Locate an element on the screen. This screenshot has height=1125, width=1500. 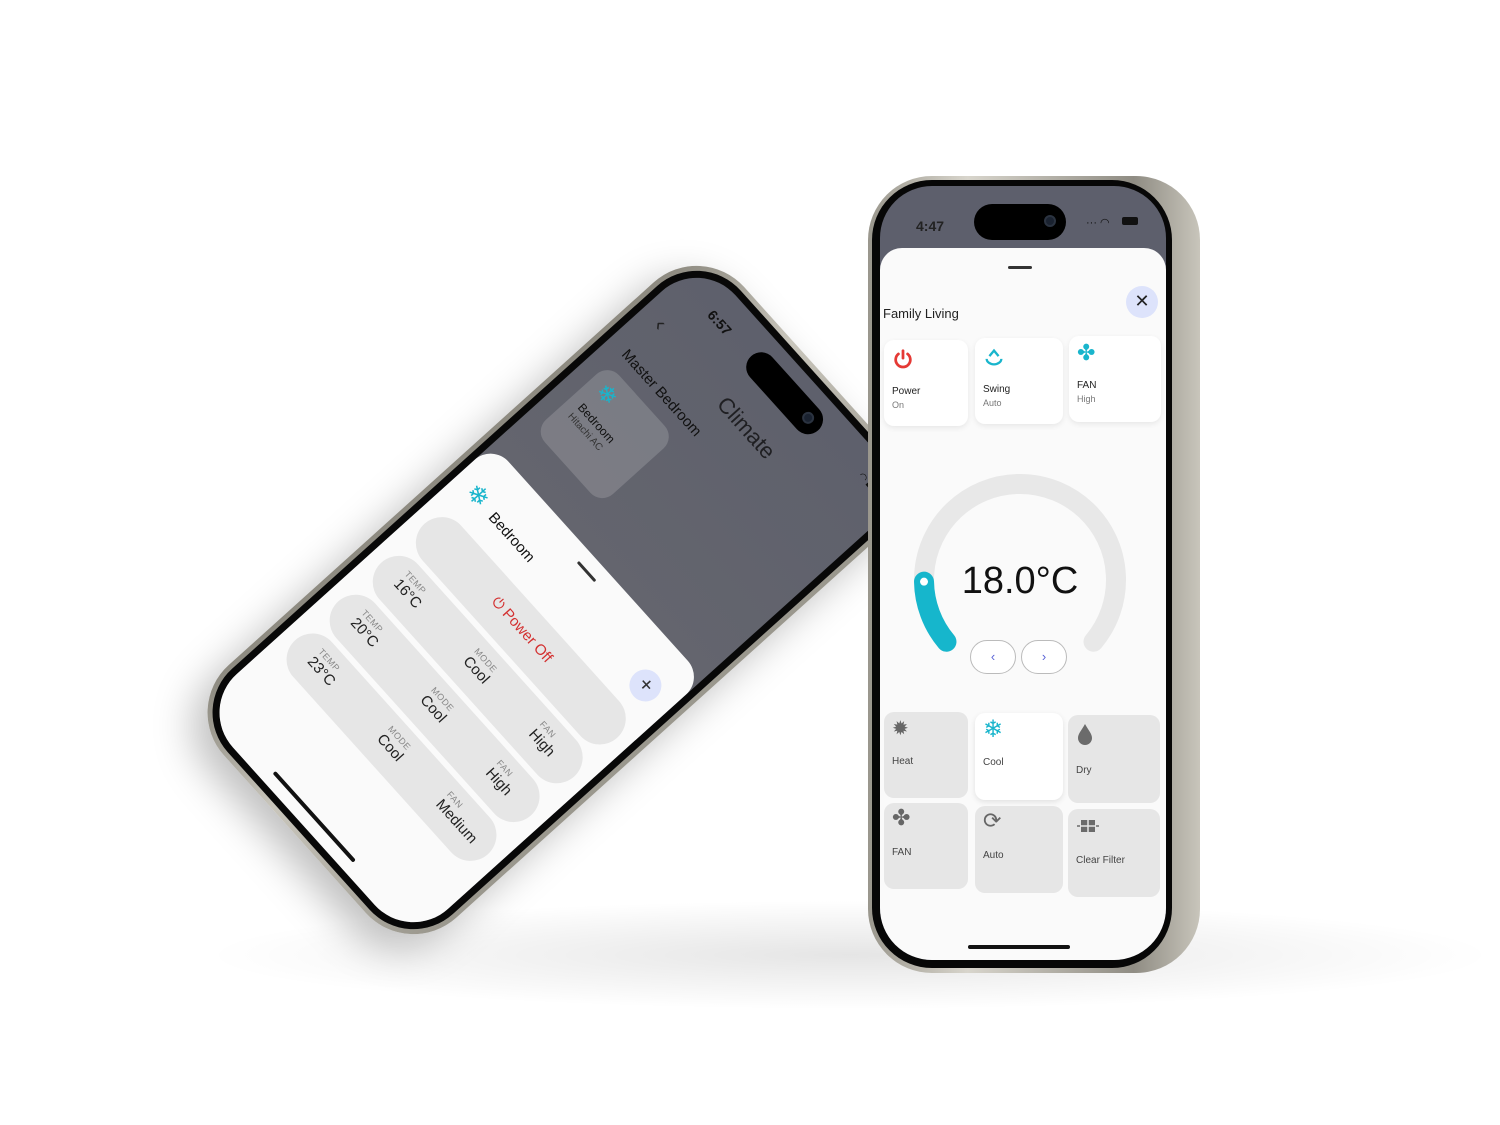
sun-icon: ✹ is located at coordinates (900, 729).